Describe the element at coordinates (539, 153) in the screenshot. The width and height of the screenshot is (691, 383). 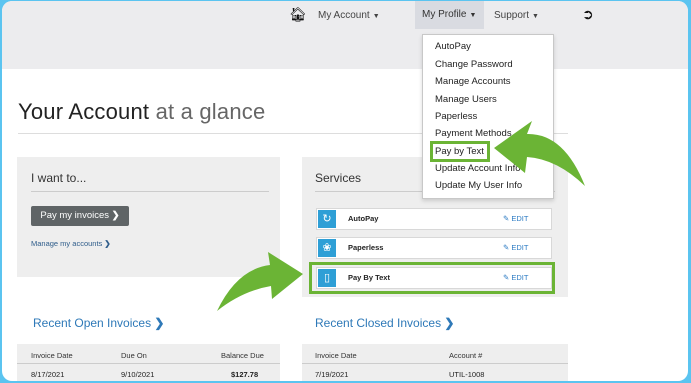
I see `arrow-to-menu-item-icon` at that location.